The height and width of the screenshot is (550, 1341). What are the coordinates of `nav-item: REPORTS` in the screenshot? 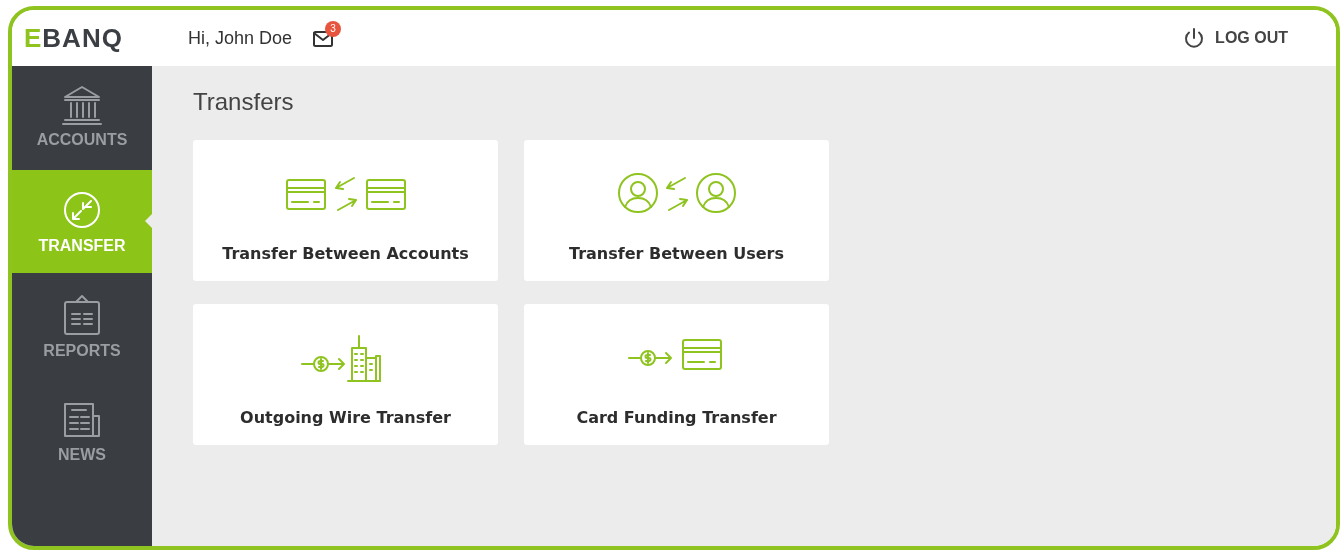 It's located at (82, 327).